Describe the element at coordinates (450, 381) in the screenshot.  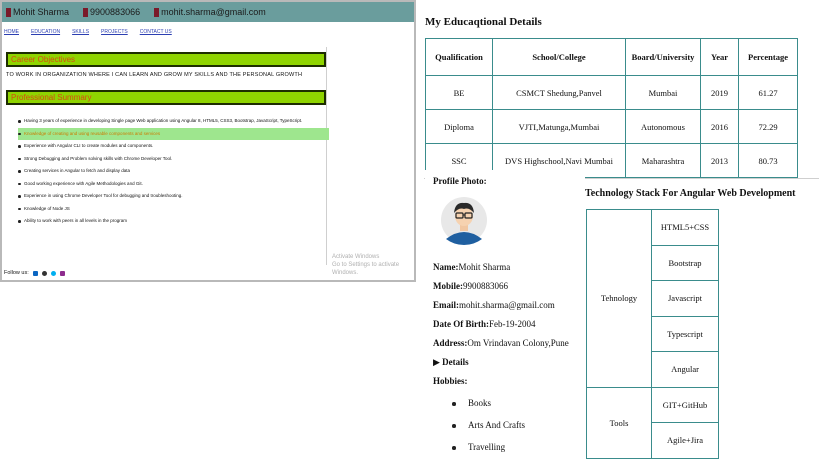
I see `hobbies-label: Hobbies:` at that location.